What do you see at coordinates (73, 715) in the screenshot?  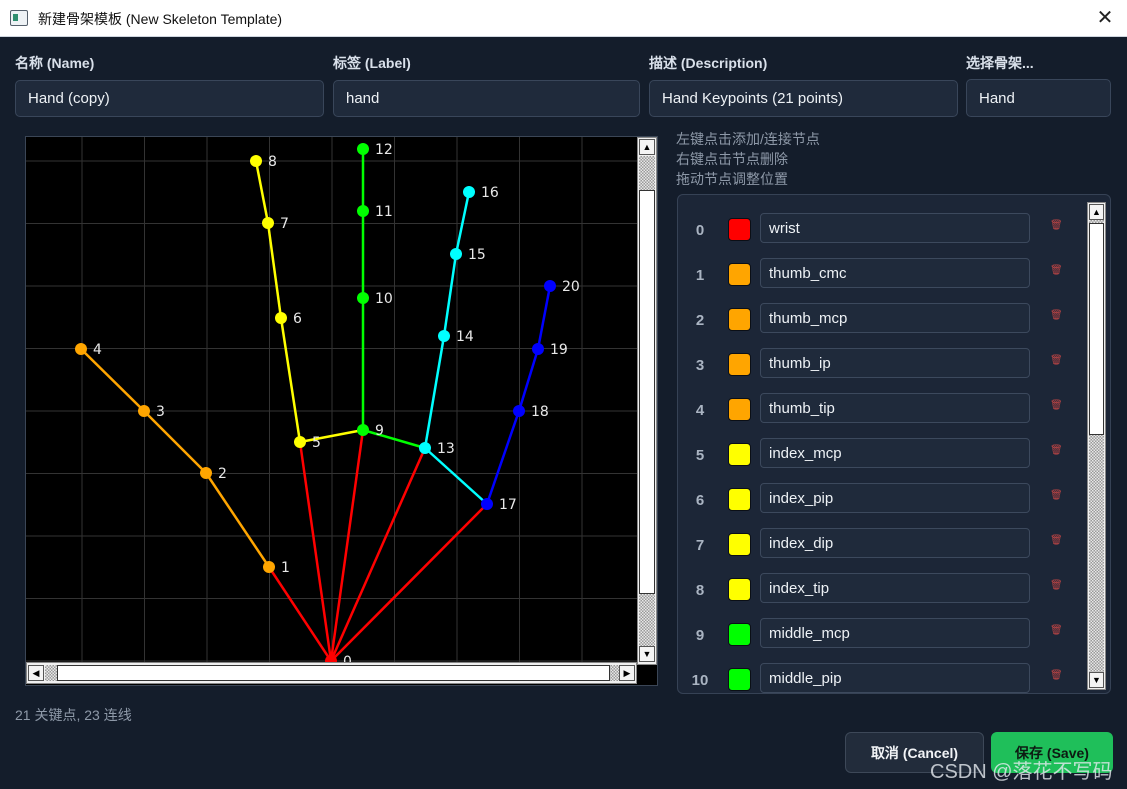 I see `status-text: 21 关键点, 23 连线` at bounding box center [73, 715].